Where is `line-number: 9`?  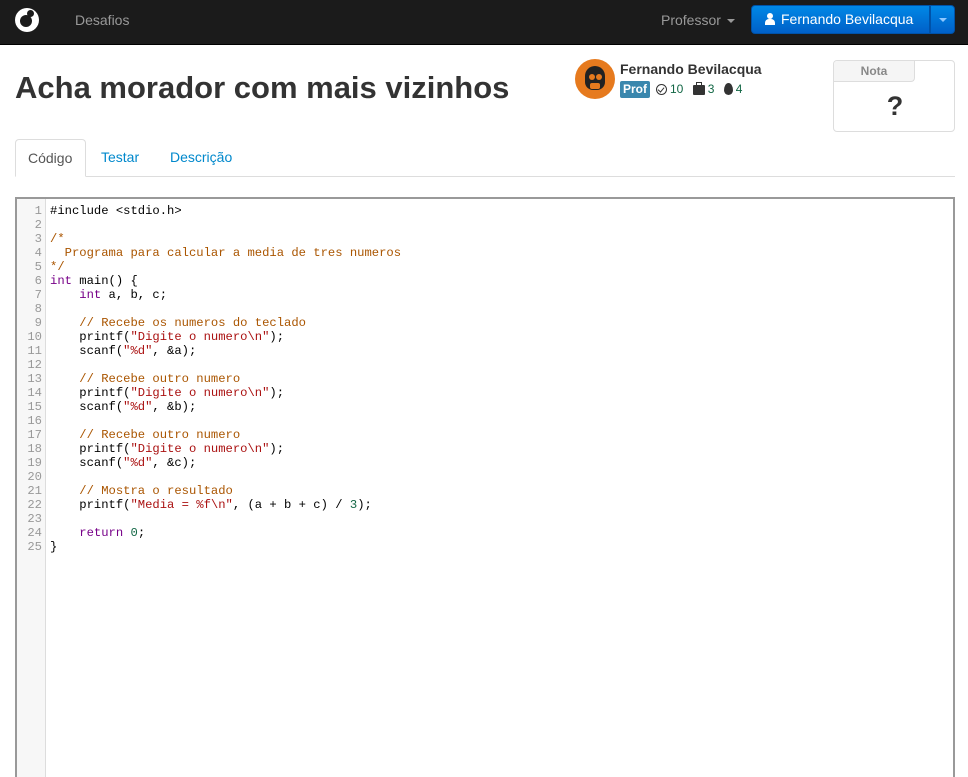 line-number: 9 is located at coordinates (38, 323).